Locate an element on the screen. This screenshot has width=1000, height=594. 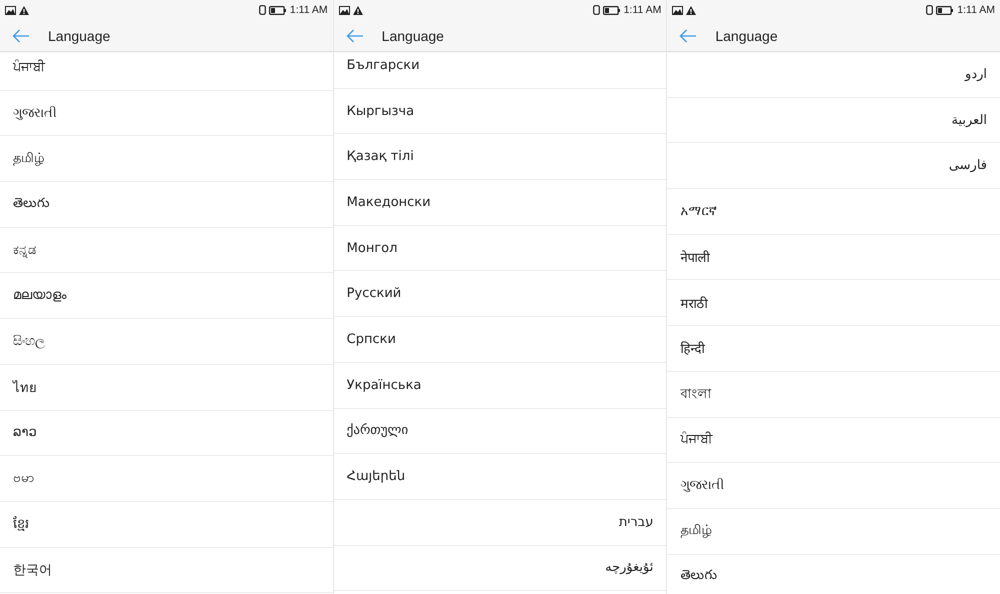
language-item: ಕನ್ನಡ is located at coordinates (166, 251).